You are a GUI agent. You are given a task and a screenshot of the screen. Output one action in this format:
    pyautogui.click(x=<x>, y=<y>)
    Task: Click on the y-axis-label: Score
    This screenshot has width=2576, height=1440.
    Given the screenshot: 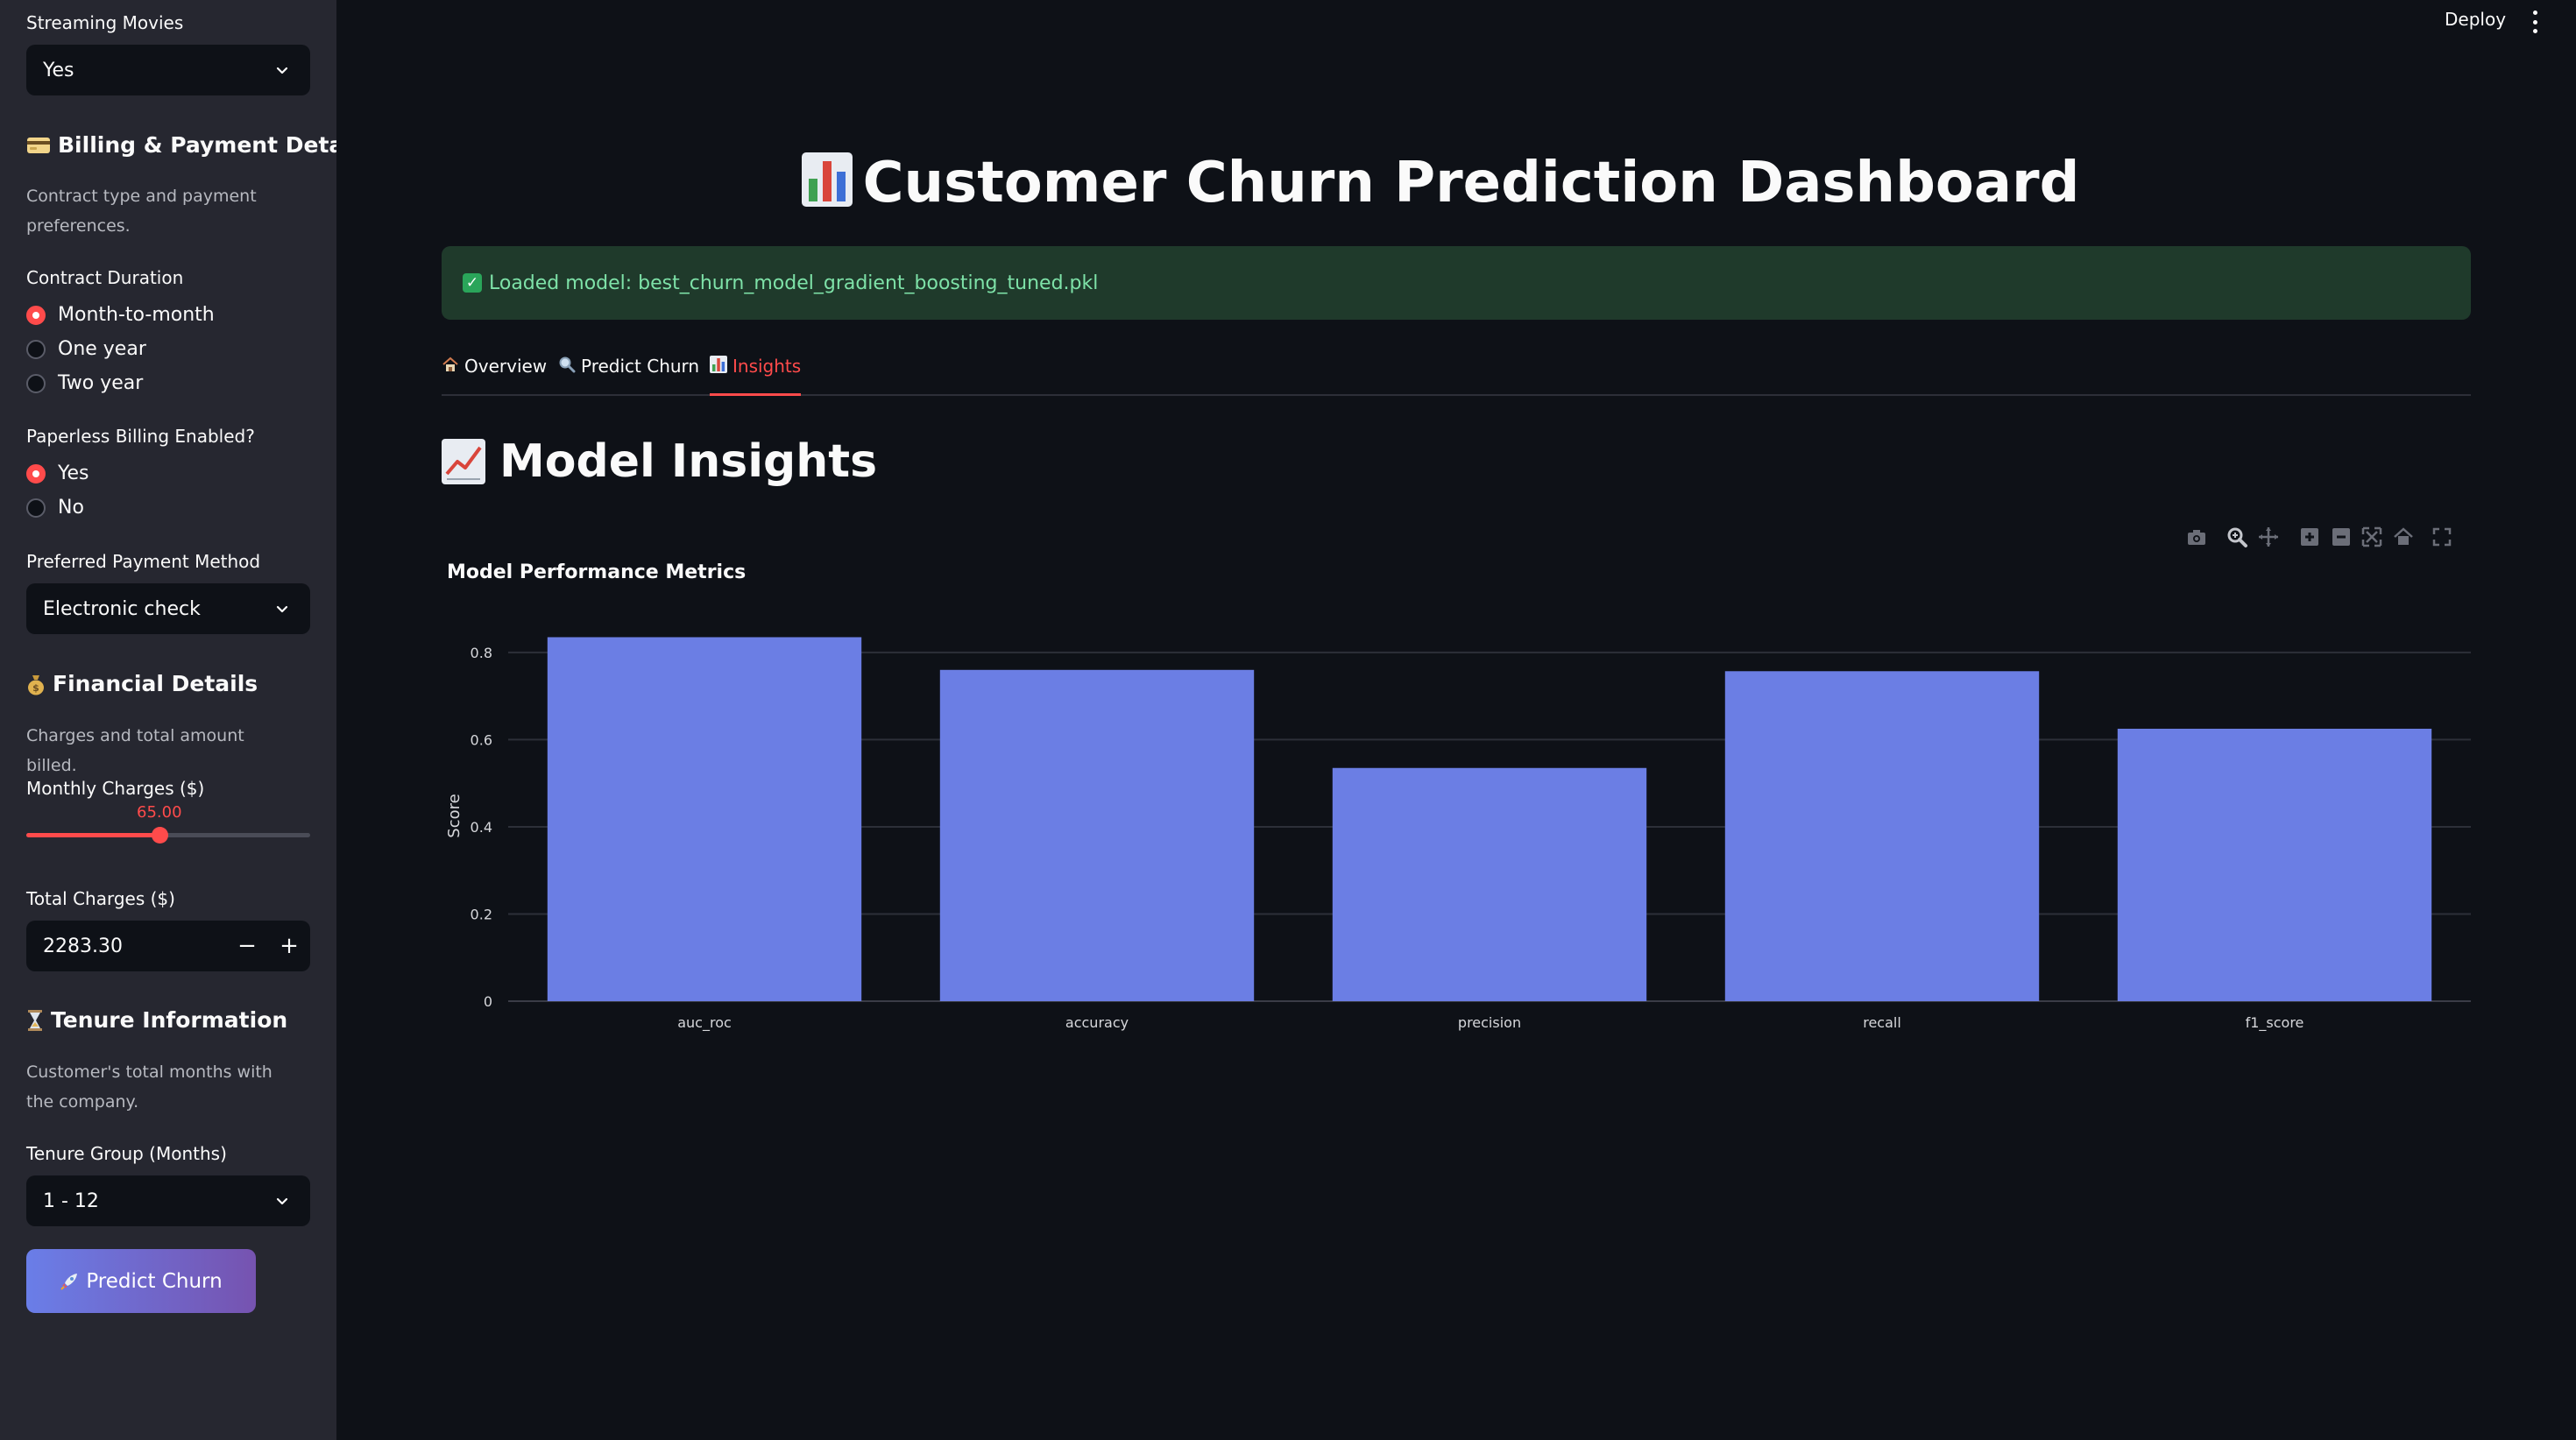 What is the action you would take?
    pyautogui.click(x=454, y=815)
    